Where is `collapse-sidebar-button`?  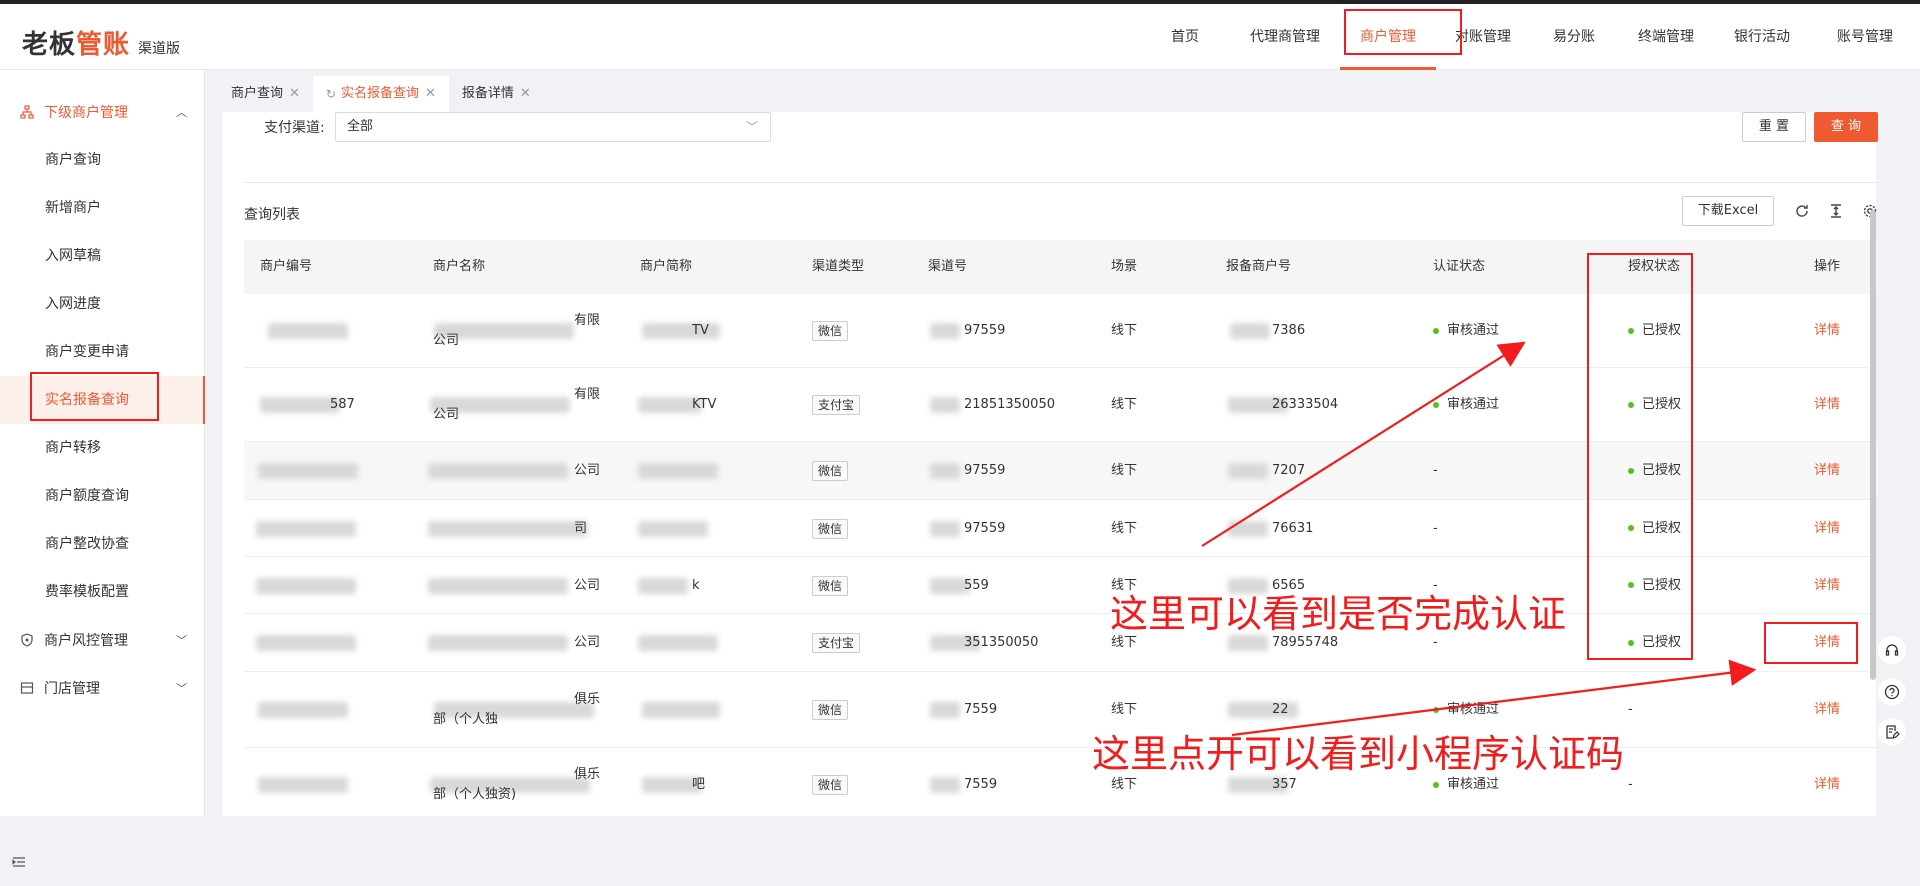 collapse-sidebar-button is located at coordinates (102, 861).